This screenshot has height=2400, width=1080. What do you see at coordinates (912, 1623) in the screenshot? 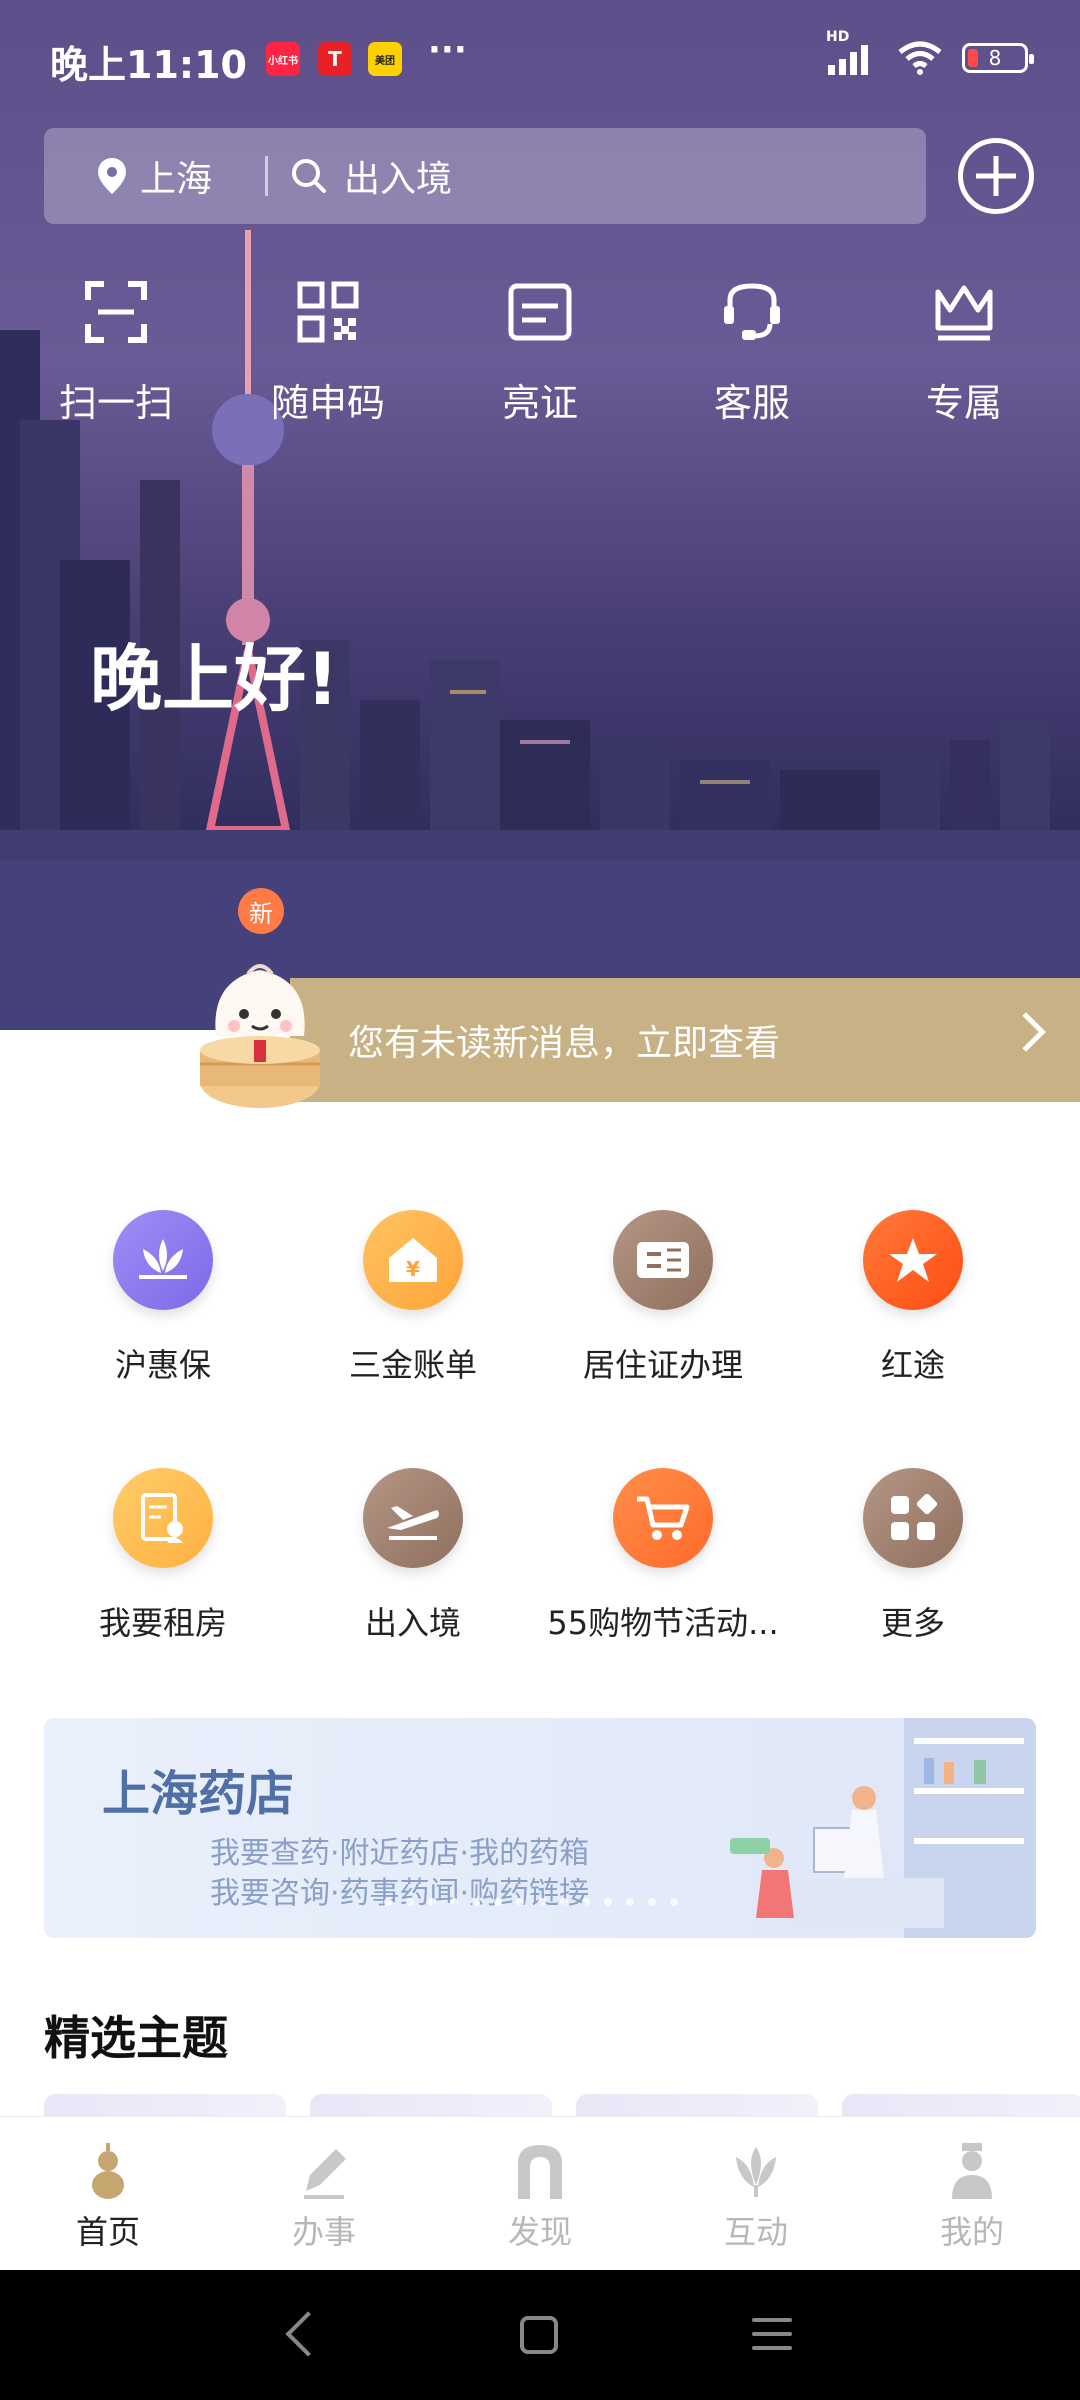
I see `service-label: 更多` at bounding box center [912, 1623].